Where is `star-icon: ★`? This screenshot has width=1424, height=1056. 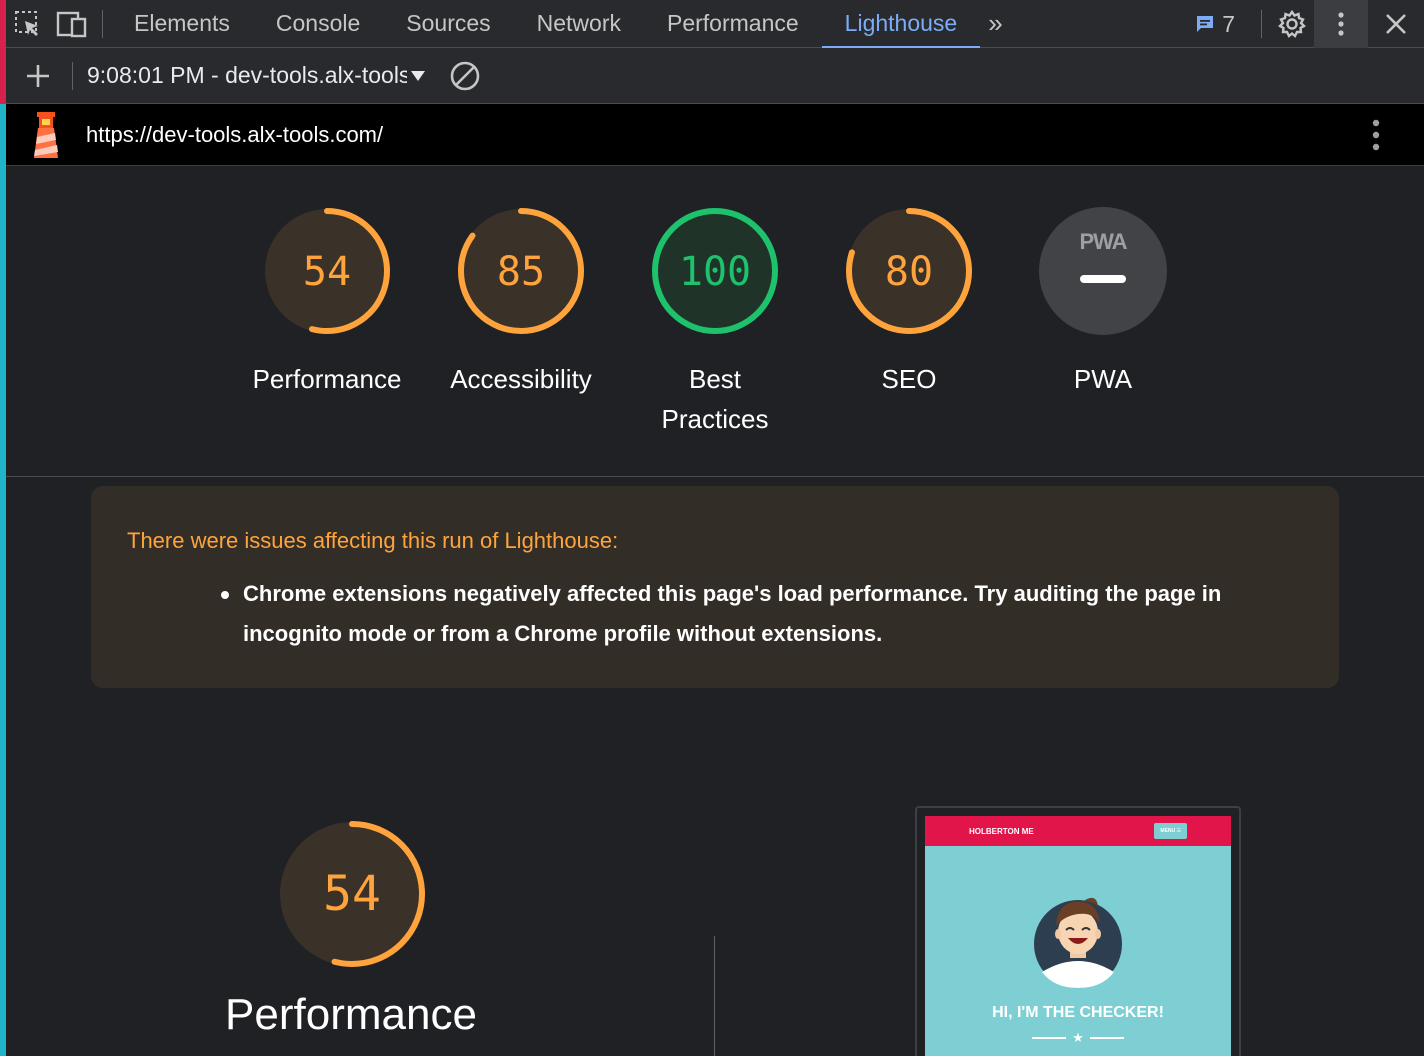 star-icon: ★ is located at coordinates (1078, 1037).